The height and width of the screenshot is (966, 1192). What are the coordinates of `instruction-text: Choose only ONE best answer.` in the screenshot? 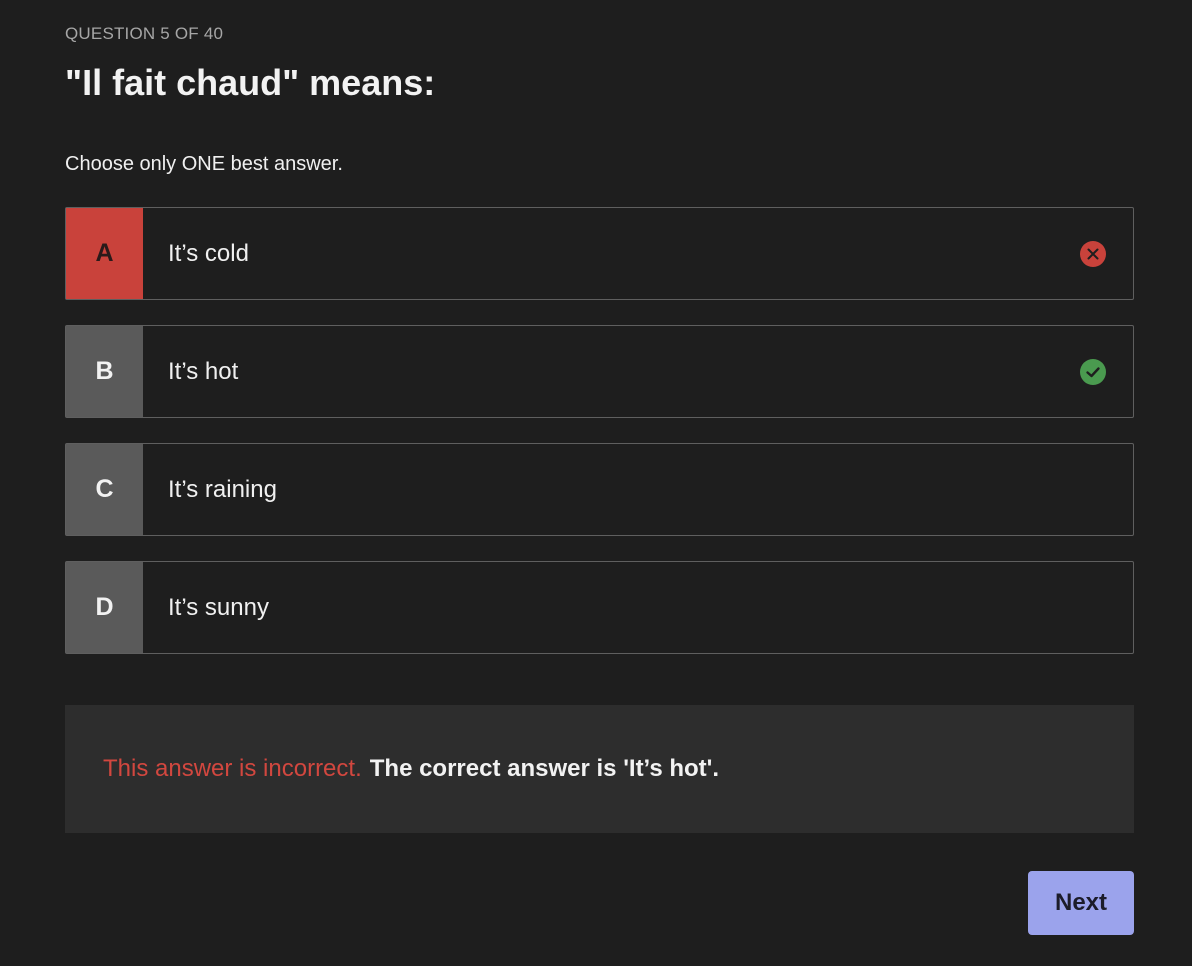 It's located at (204, 164).